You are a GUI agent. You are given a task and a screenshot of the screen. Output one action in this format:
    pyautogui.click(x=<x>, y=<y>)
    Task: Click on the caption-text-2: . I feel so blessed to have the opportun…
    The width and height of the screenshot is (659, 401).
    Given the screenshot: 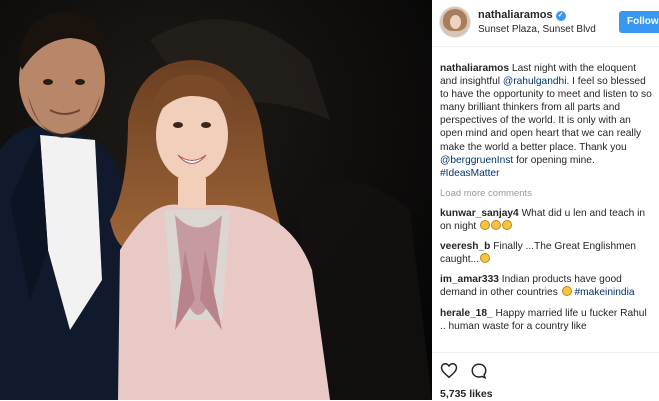 What is the action you would take?
    pyautogui.click(x=546, y=114)
    